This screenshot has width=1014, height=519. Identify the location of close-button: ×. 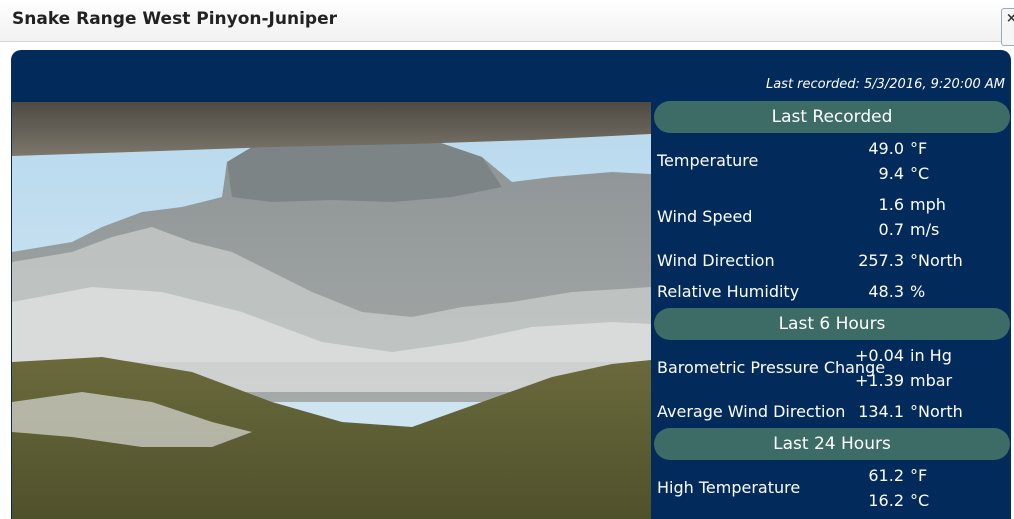
(1007, 27).